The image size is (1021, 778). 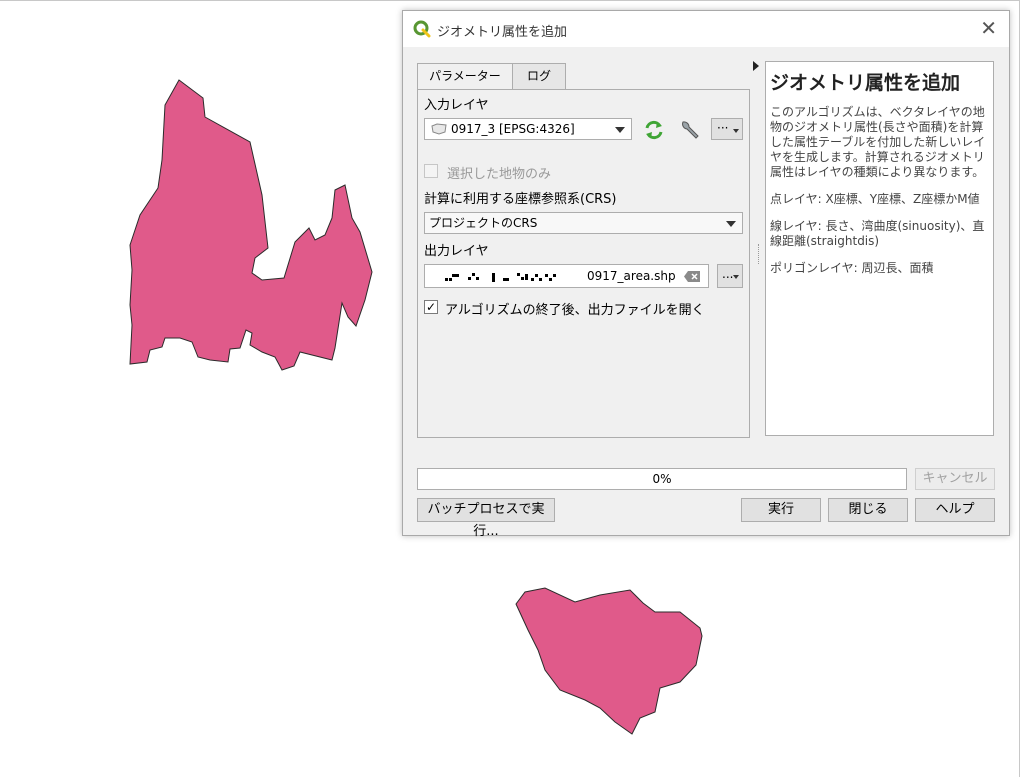 What do you see at coordinates (456, 105) in the screenshot?
I see `input-layer-label: 入力レイヤ` at bounding box center [456, 105].